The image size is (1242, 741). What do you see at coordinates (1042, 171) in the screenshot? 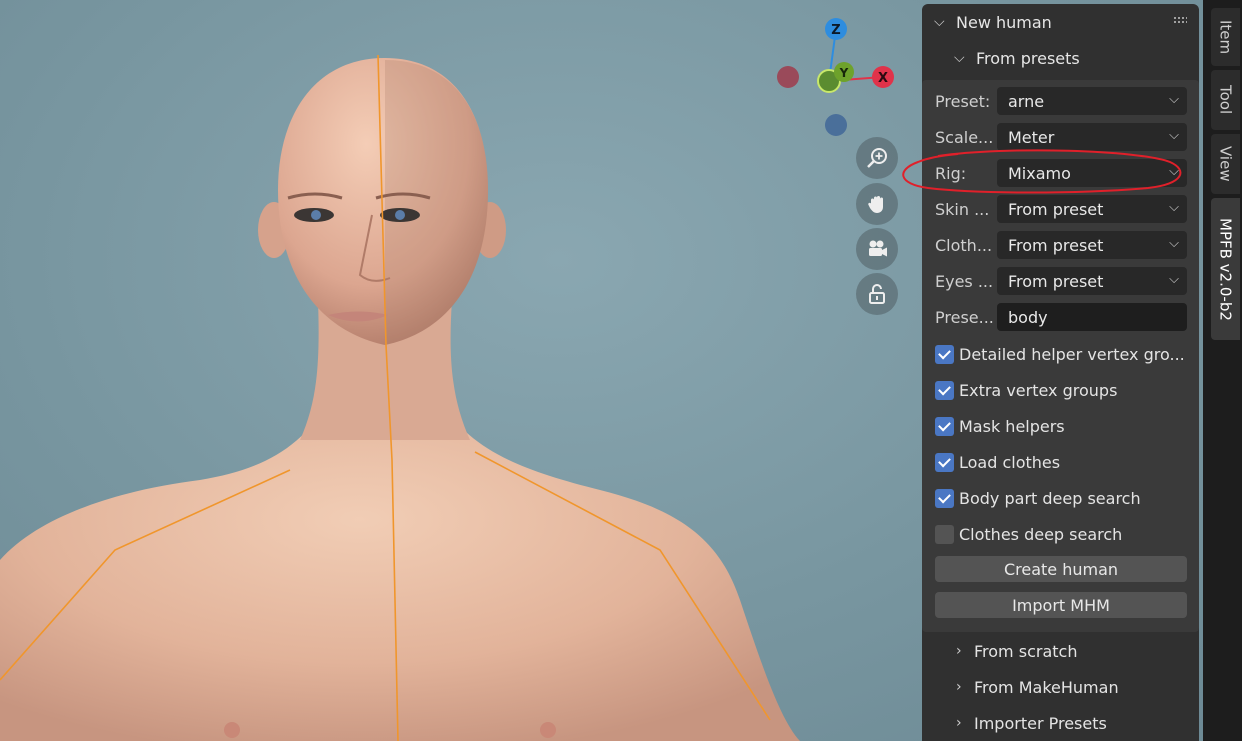
I see `annotation-ellipse` at bounding box center [1042, 171].